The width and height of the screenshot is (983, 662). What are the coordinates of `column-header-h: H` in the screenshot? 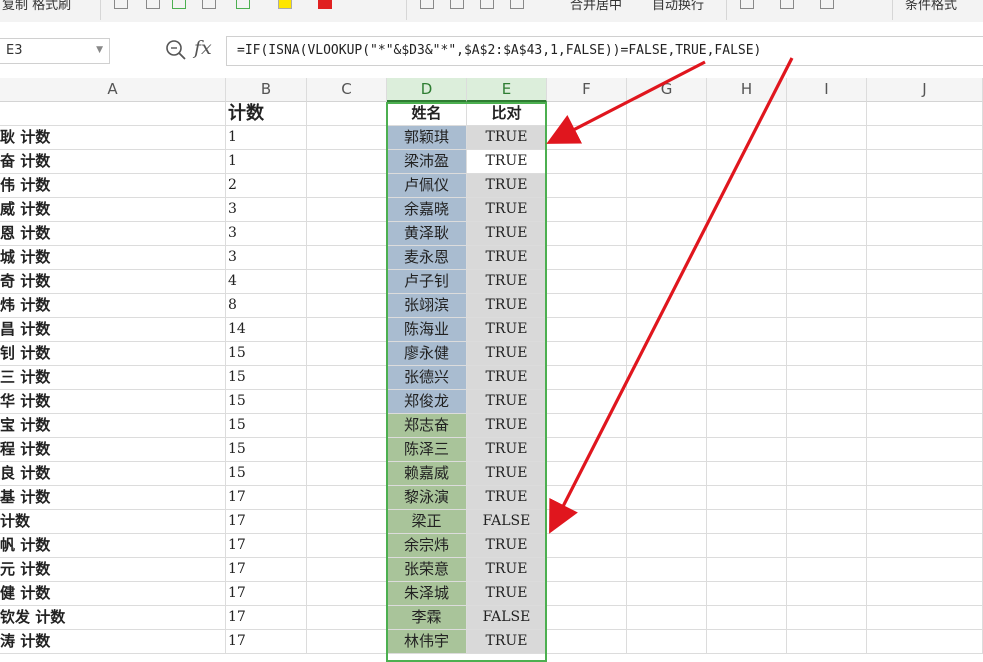 It's located at (747, 90).